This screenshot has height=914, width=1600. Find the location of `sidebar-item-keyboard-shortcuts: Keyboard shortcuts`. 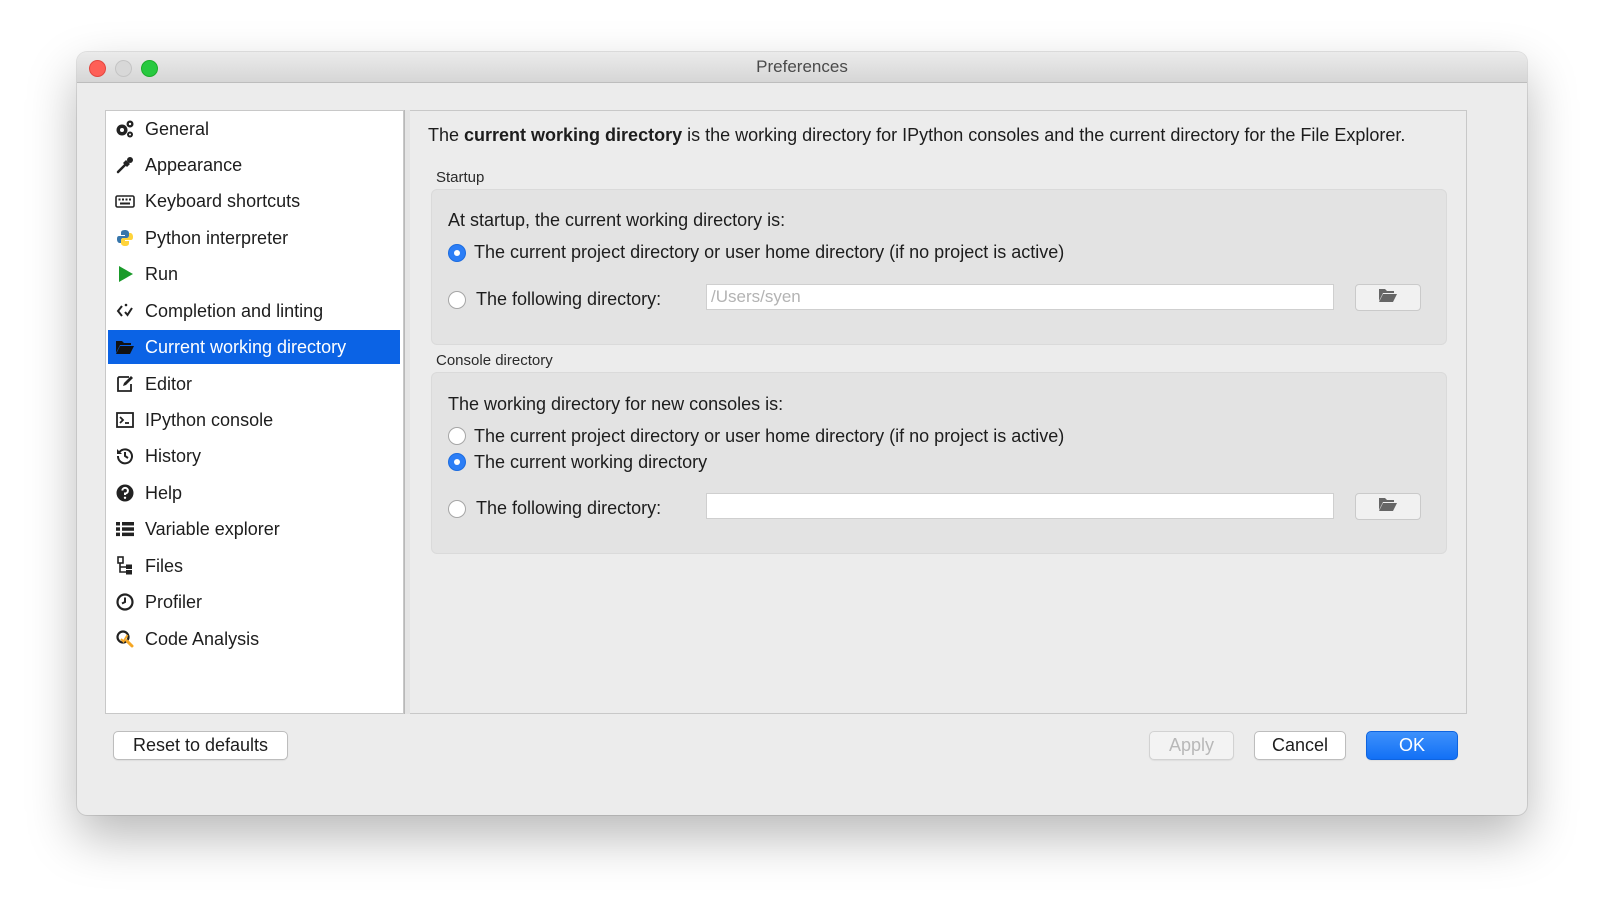

sidebar-item-keyboard-shortcuts: Keyboard shortcuts is located at coordinates (254, 201).